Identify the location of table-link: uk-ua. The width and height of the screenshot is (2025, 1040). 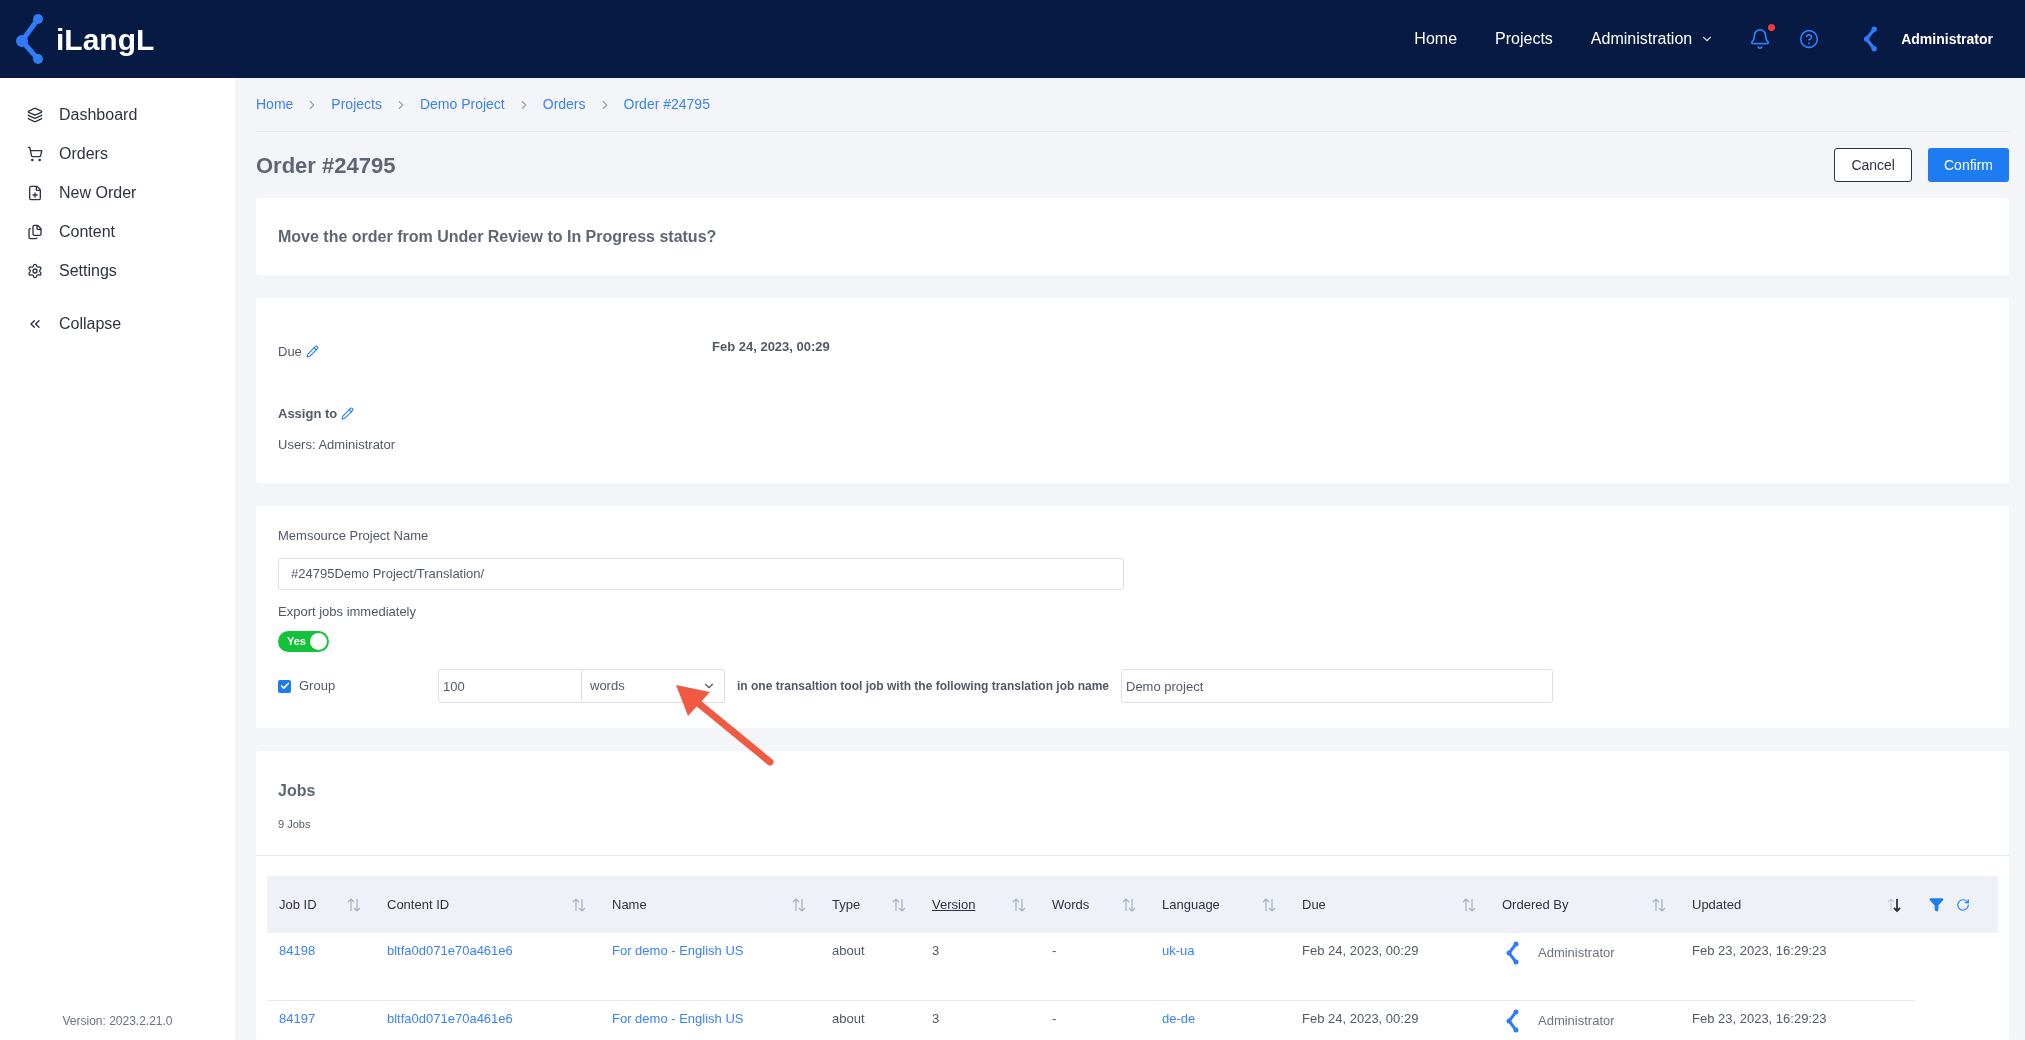
(1178, 950).